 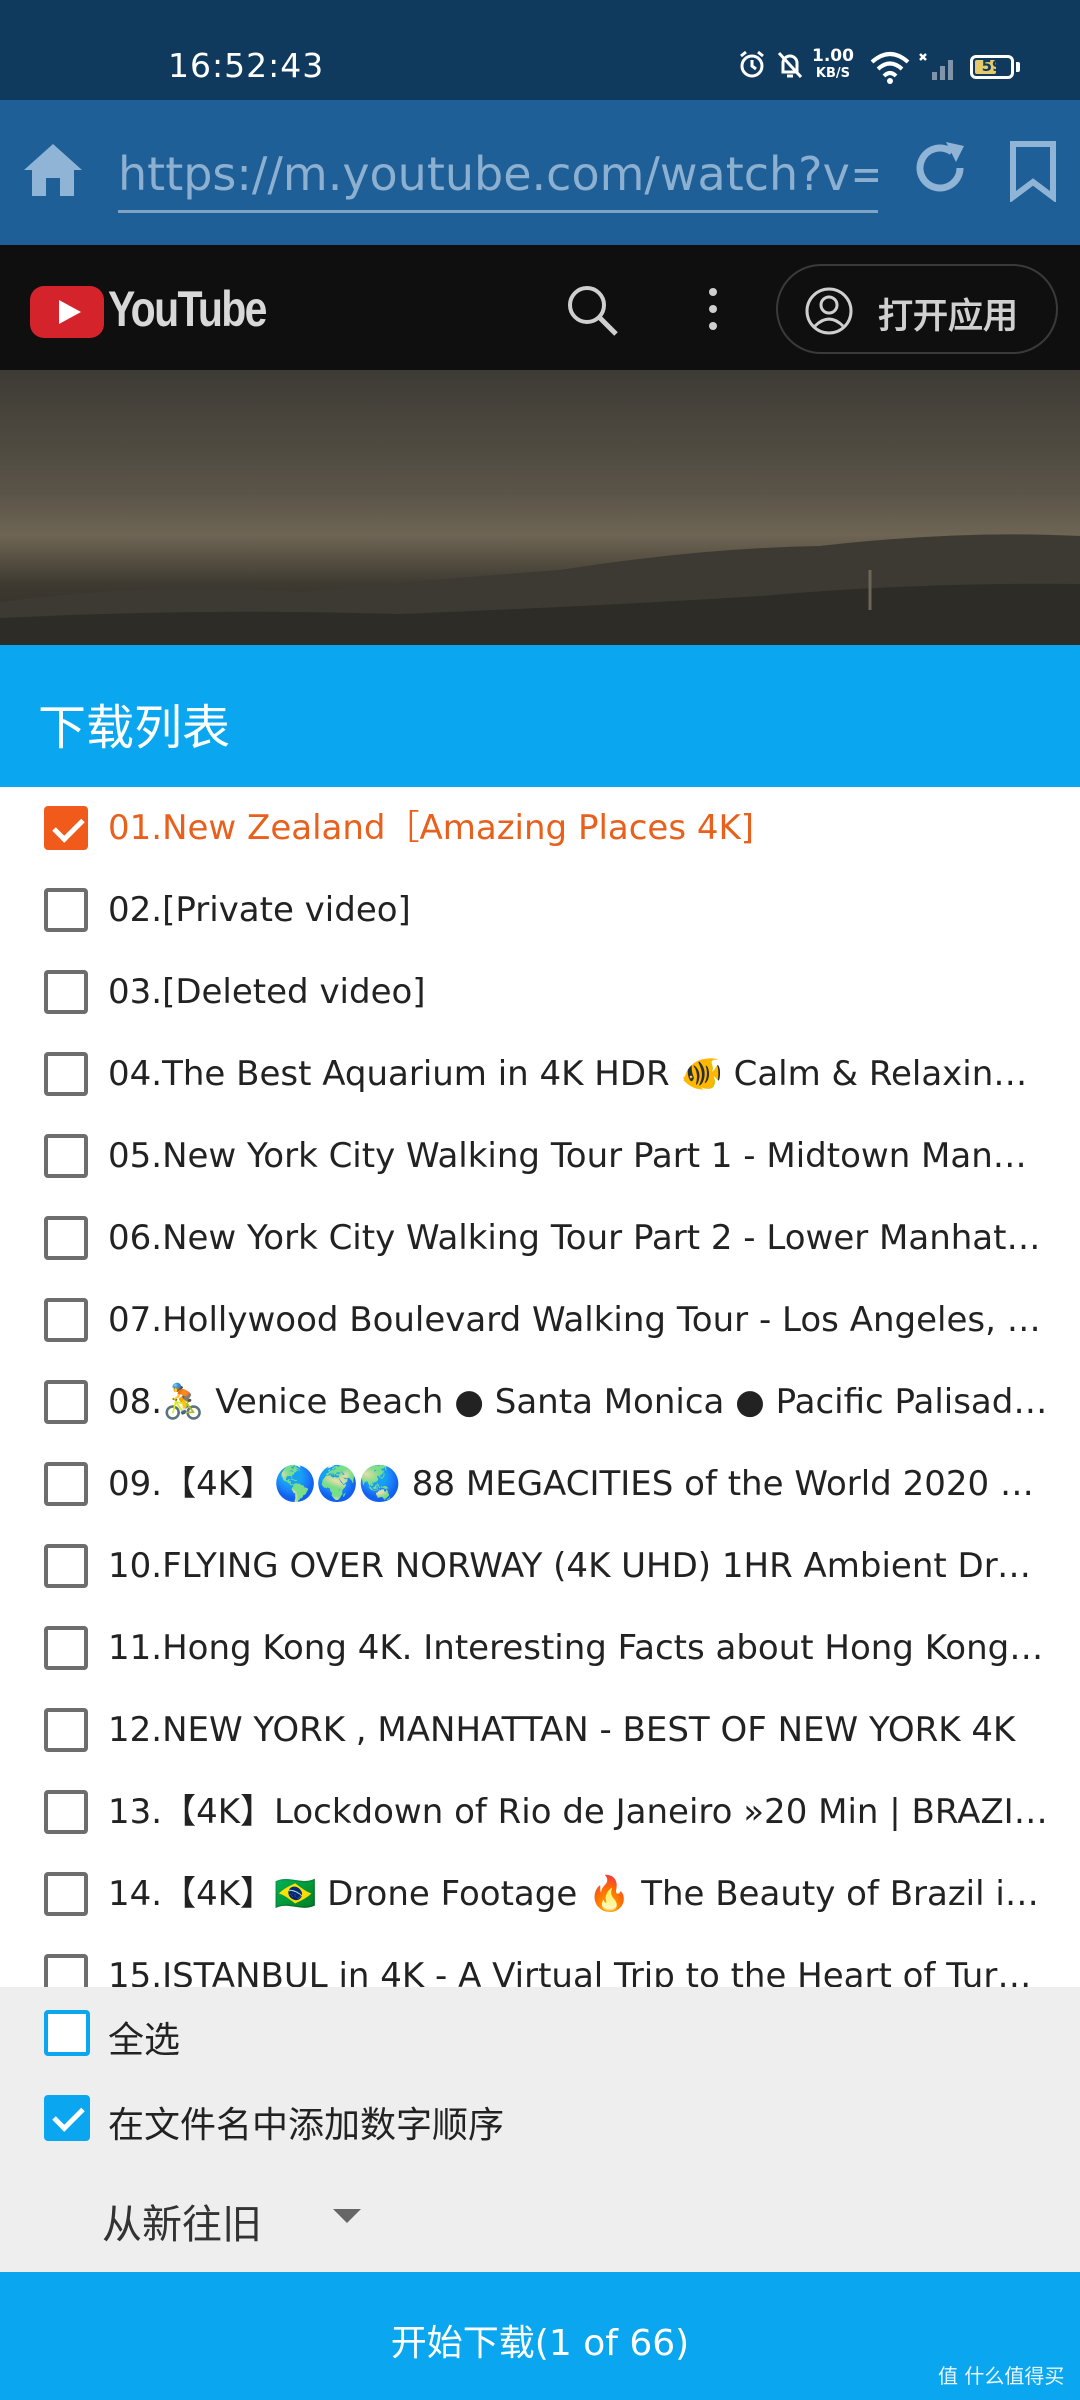 I want to click on youtube-logo-icon, so click(x=67, y=312).